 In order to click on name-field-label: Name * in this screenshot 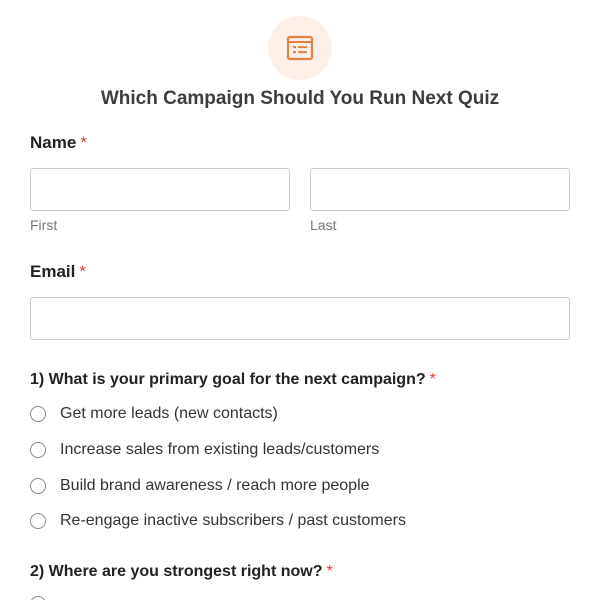, I will do `click(58, 143)`.